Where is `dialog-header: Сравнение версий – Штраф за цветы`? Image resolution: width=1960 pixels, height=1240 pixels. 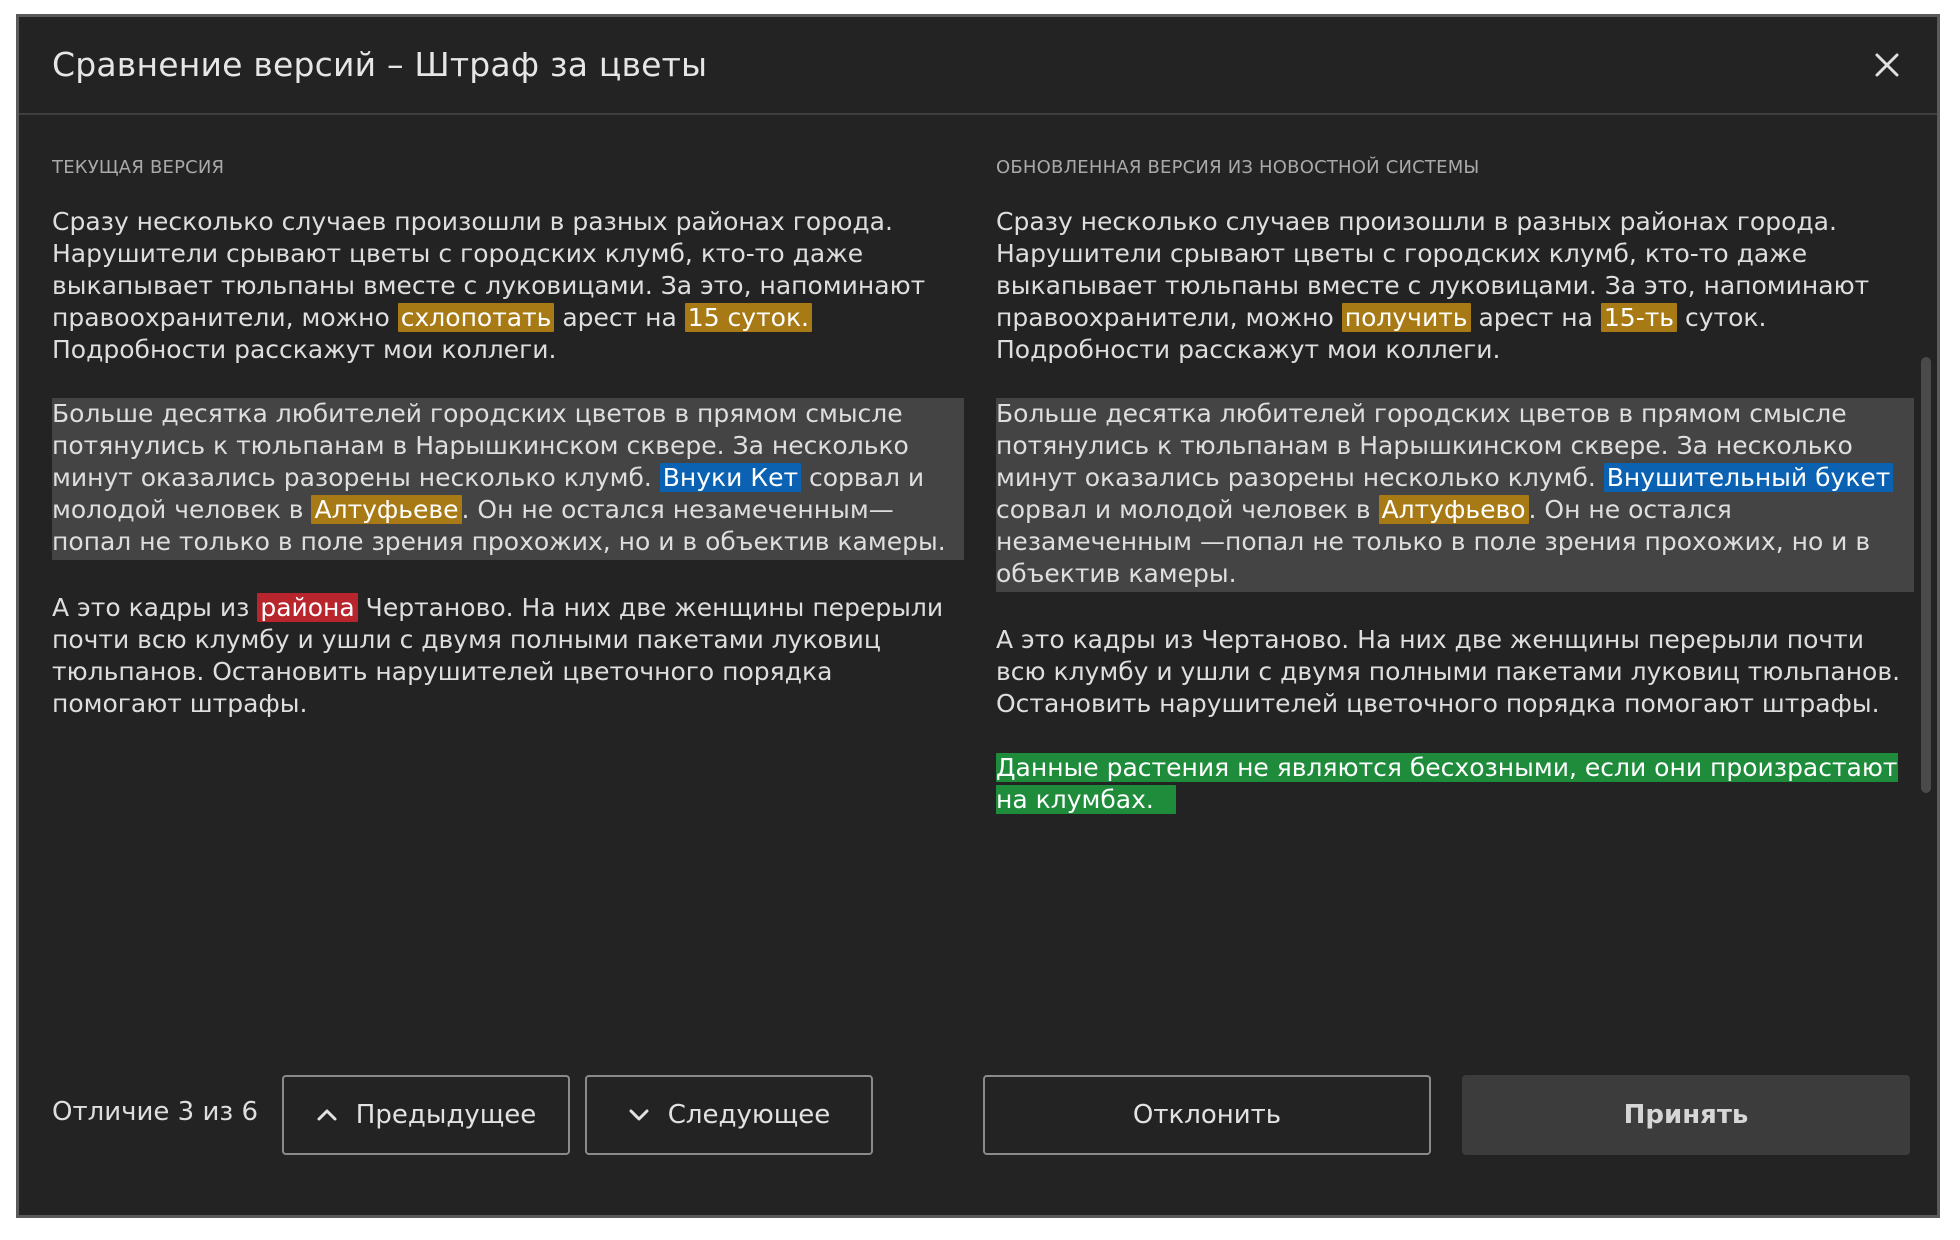 dialog-header: Сравнение версий – Штраф за цветы is located at coordinates (978, 66).